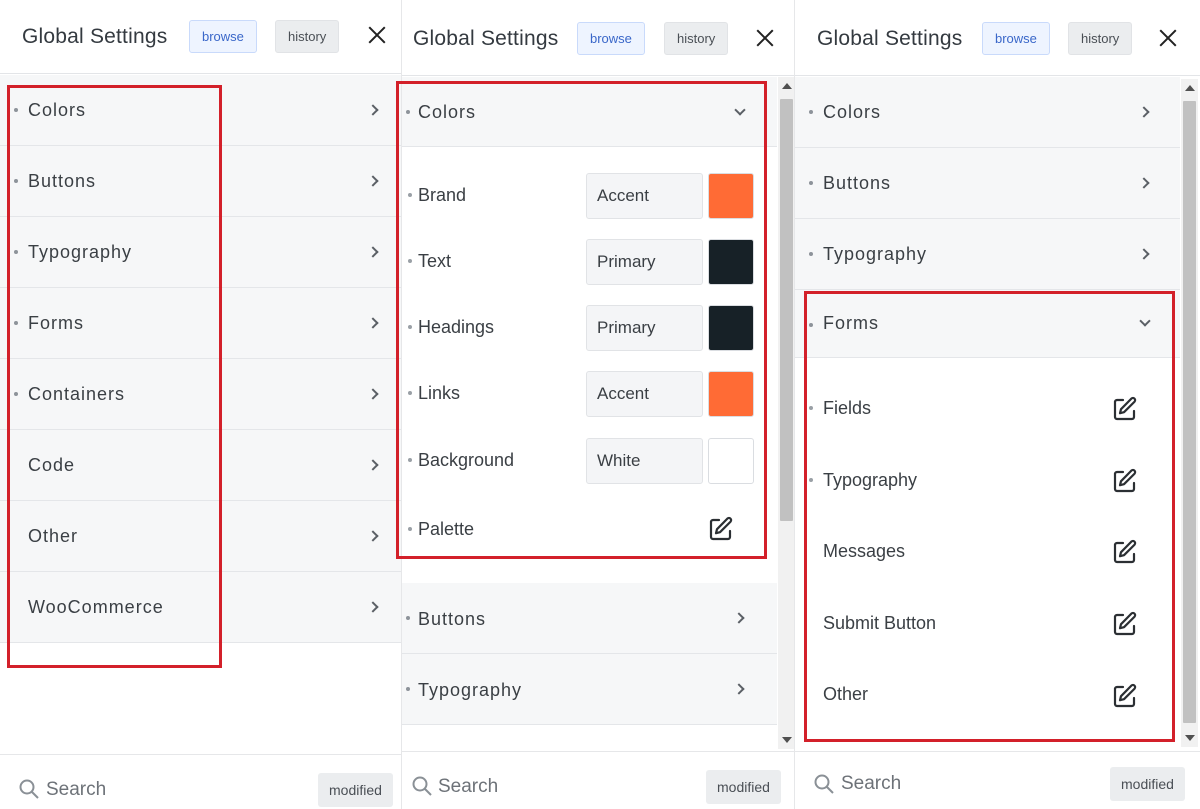 This screenshot has width=1200, height=809. What do you see at coordinates (644, 461) in the screenshot?
I see `background-color-select: White` at bounding box center [644, 461].